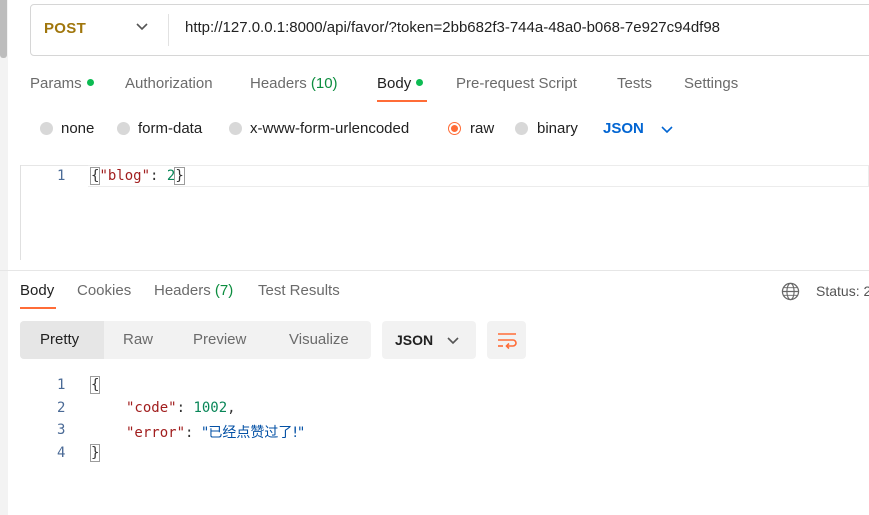 The height and width of the screenshot is (515, 869). Describe the element at coordinates (711, 83) in the screenshot. I see `tab-settings: Settings` at that location.